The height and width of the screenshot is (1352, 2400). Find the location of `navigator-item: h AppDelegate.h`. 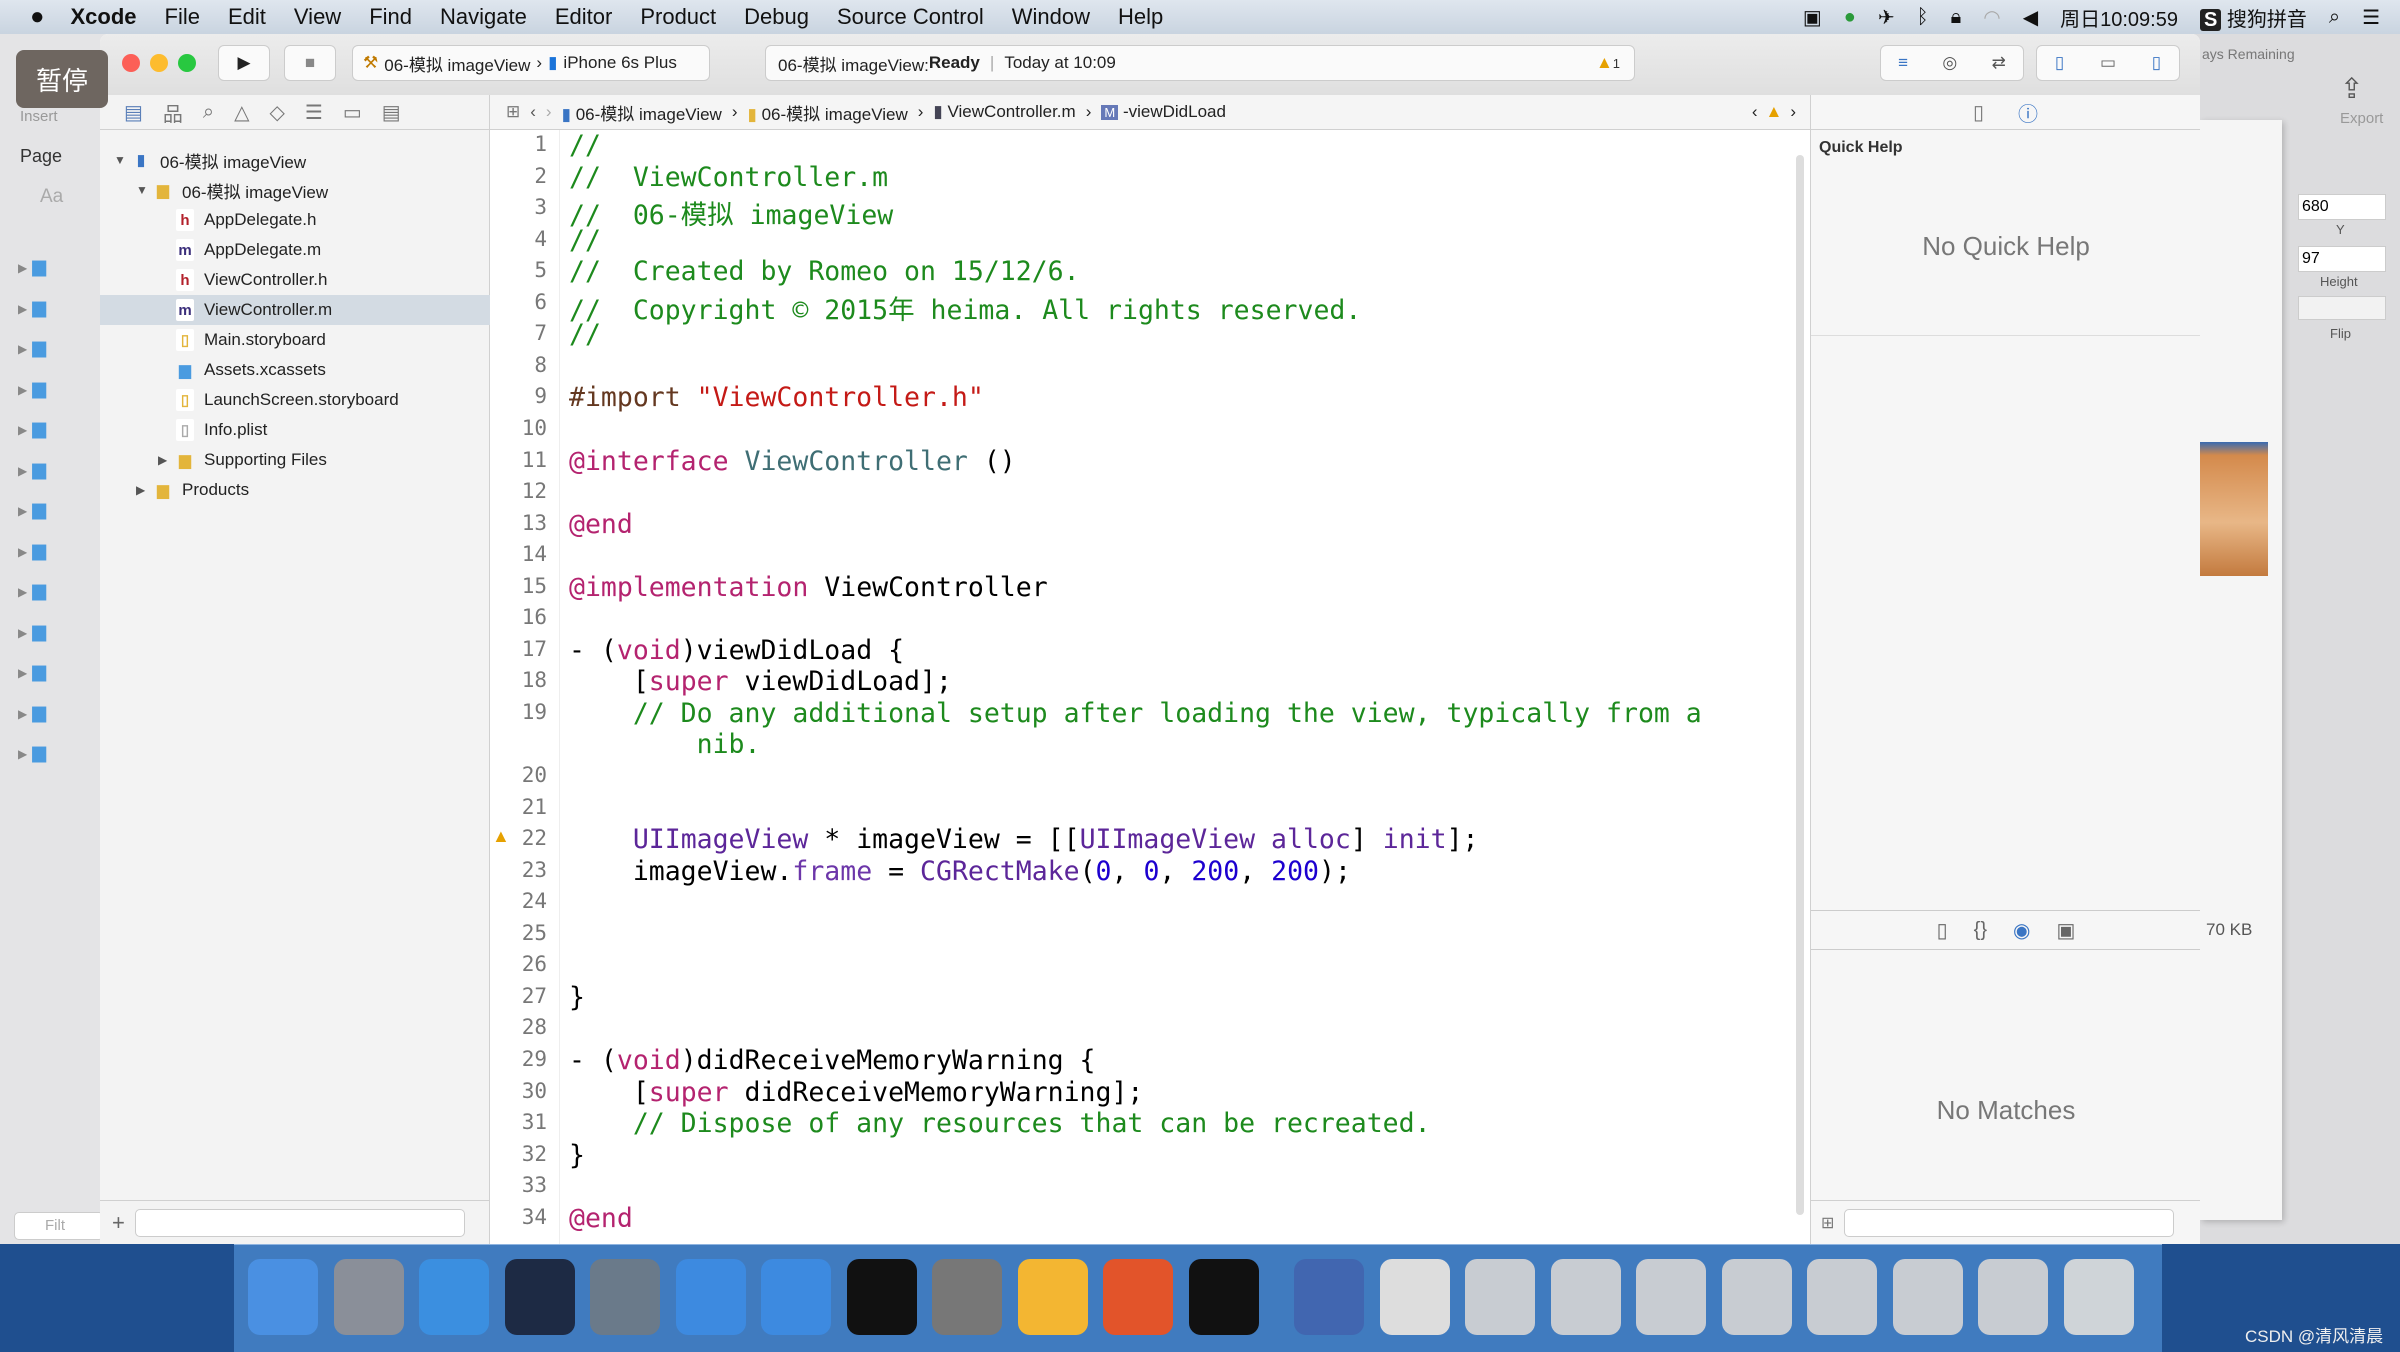

navigator-item: h AppDelegate.h is located at coordinates (295, 220).